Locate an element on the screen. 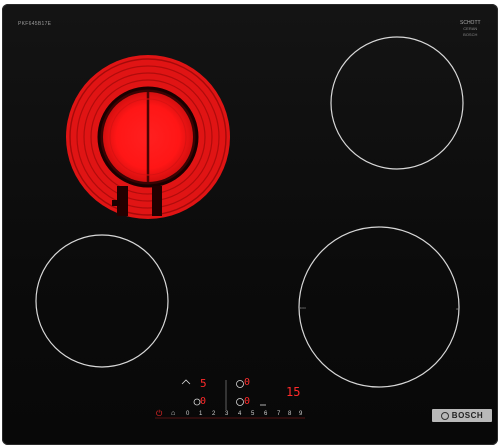  zone-a-secondary-display: 0 is located at coordinates (247, 382).